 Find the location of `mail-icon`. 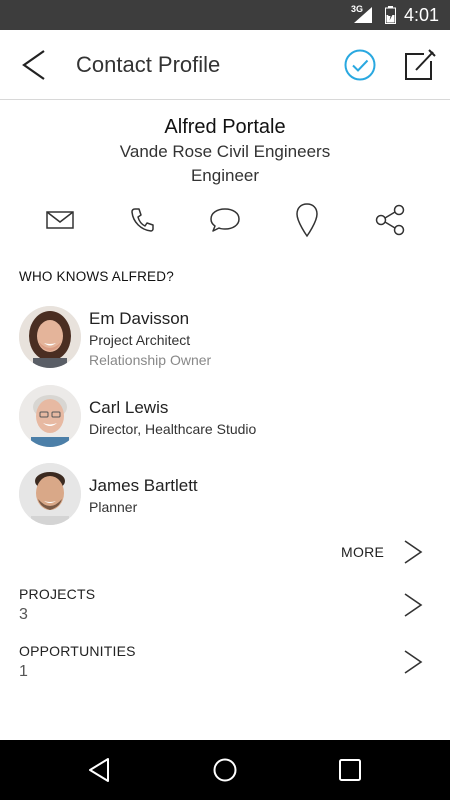

mail-icon is located at coordinates (60, 220).